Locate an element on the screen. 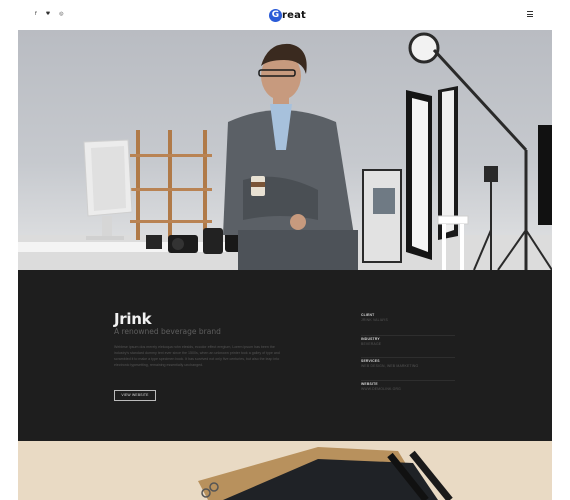  project-title: Jrink is located at coordinates (133, 319).